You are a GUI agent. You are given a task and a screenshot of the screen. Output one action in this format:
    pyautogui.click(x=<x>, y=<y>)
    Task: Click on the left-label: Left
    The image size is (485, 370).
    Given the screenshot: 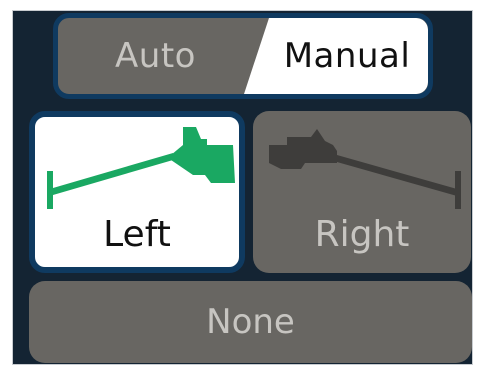 What is the action you would take?
    pyautogui.click(x=137, y=234)
    